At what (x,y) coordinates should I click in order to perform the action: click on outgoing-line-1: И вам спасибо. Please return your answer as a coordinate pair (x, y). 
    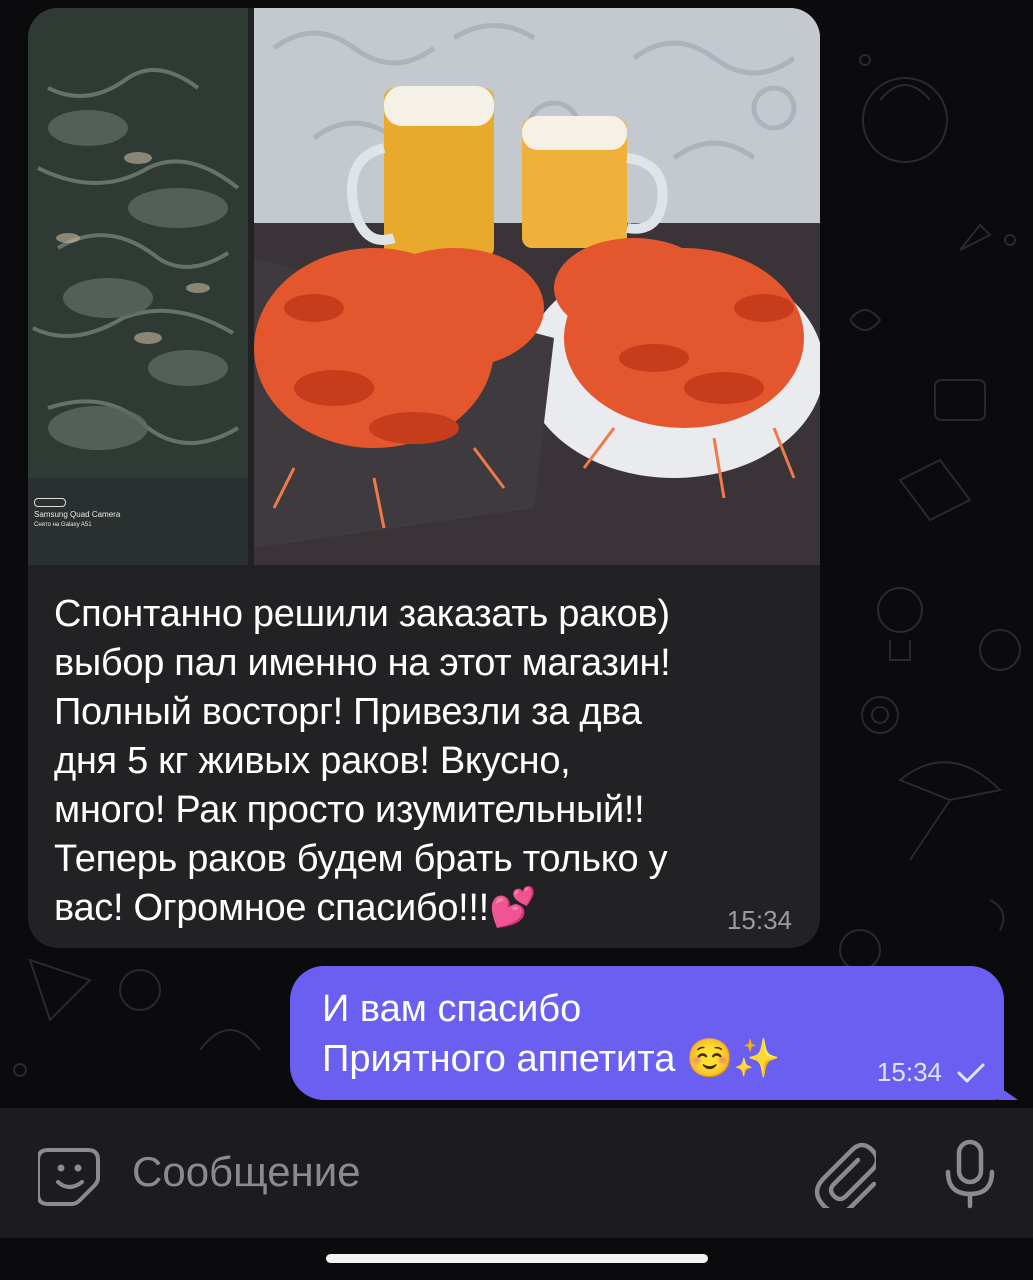
    Looking at the image, I should click on (452, 1009).